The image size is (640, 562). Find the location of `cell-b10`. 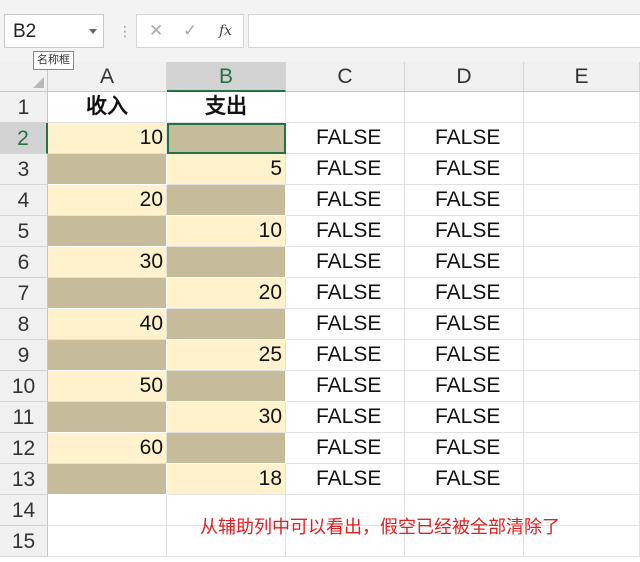

cell-b10 is located at coordinates (226, 386).